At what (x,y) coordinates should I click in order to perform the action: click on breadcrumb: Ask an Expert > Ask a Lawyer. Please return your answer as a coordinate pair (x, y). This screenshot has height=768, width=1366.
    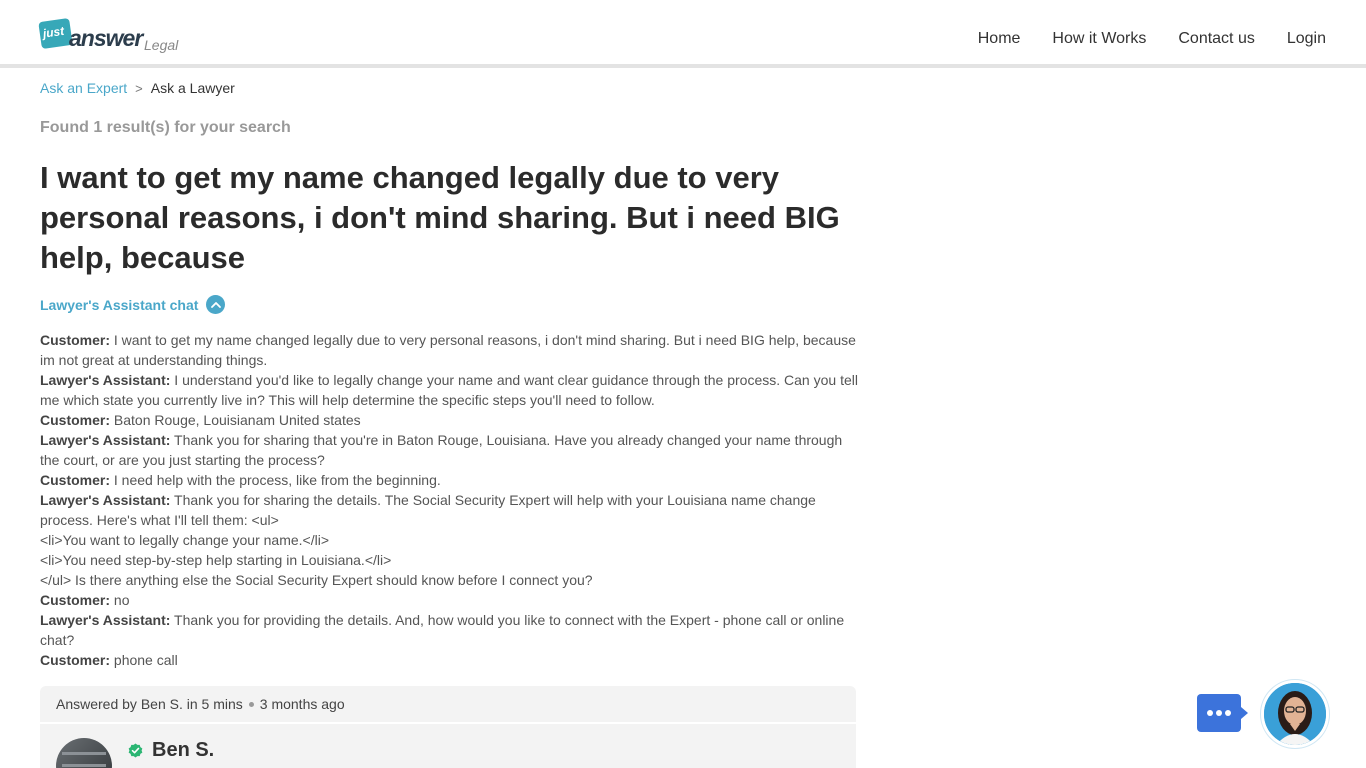
    Looking at the image, I should click on (137, 88).